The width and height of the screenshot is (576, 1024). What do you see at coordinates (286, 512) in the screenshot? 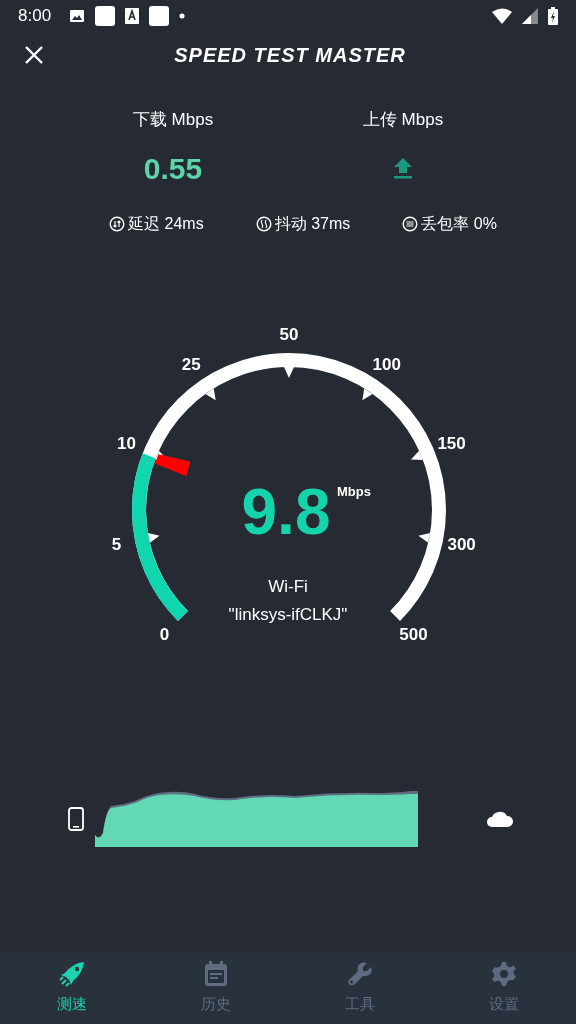
I see `speed-reading: 9.8` at bounding box center [286, 512].